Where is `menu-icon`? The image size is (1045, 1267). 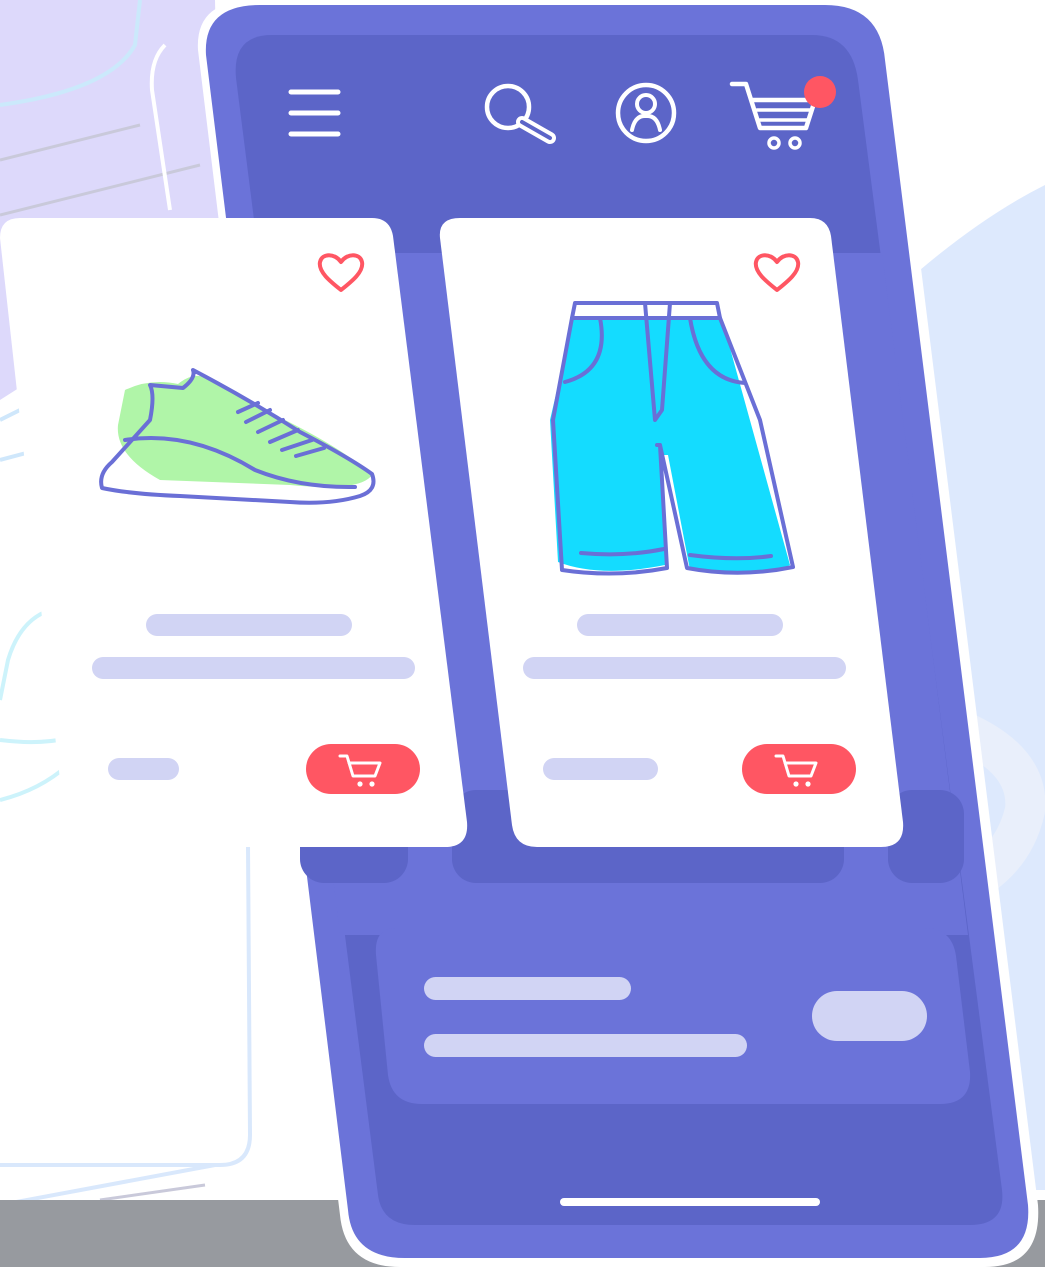 menu-icon is located at coordinates (317, 112).